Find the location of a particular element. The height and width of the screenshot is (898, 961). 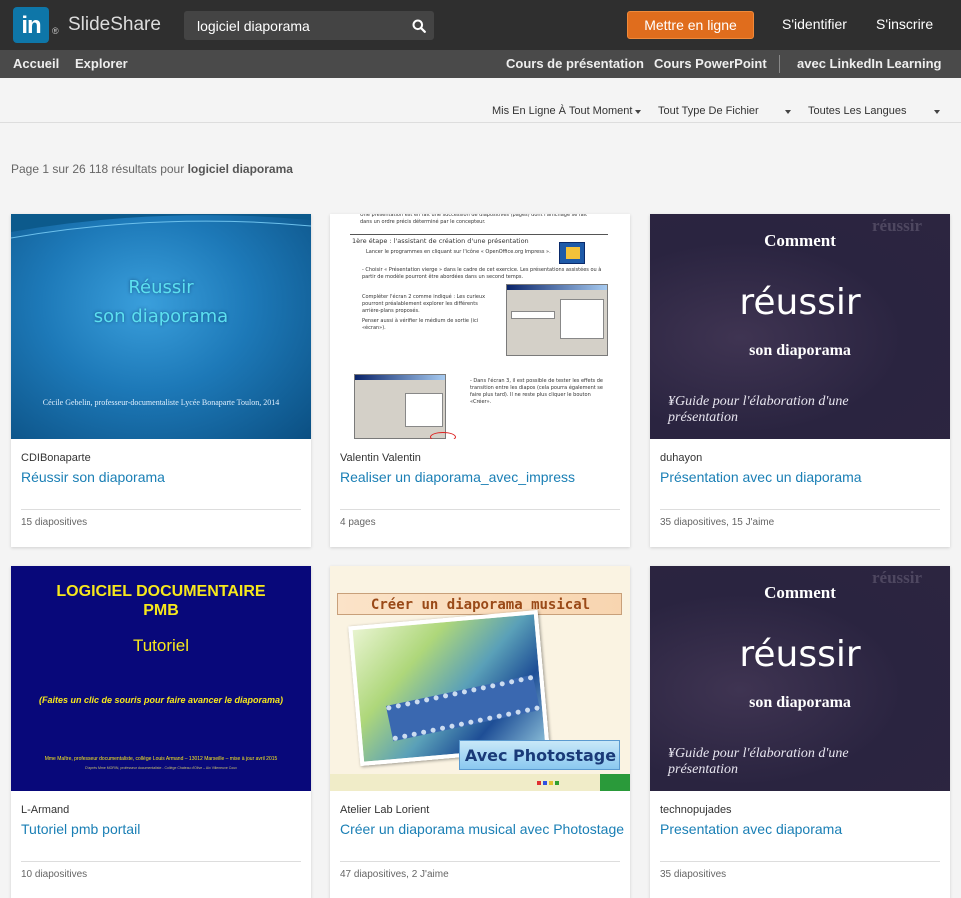

nav-linkedin-learning: avec LinkedIn Learning is located at coordinates (869, 63).